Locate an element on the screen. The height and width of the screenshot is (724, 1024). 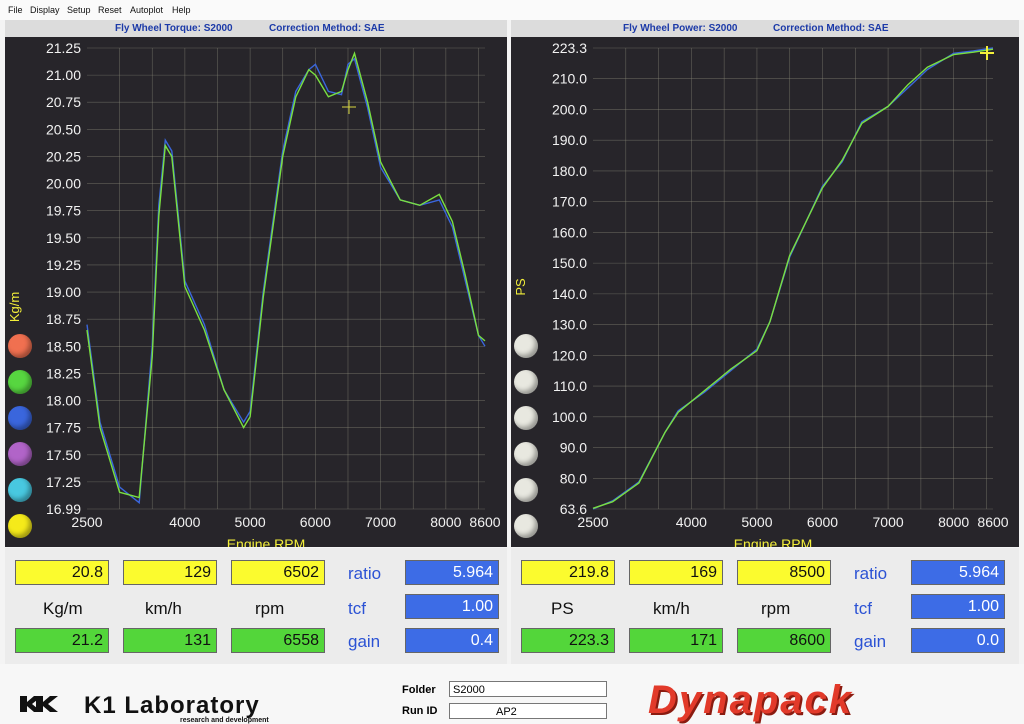
power-ytick-label: 130.0 is located at coordinates (569, 325).